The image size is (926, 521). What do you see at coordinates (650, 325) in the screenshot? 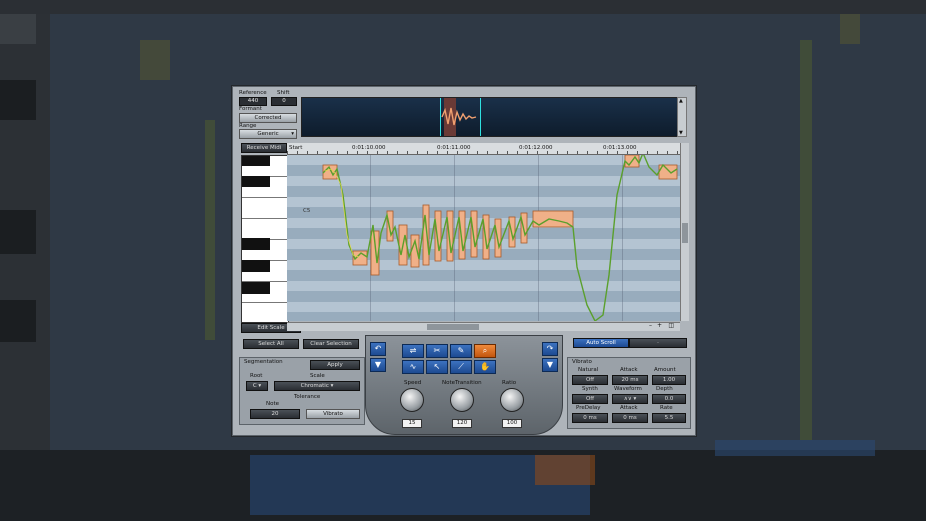
I see `zoom-out-icon: –` at bounding box center [650, 325].